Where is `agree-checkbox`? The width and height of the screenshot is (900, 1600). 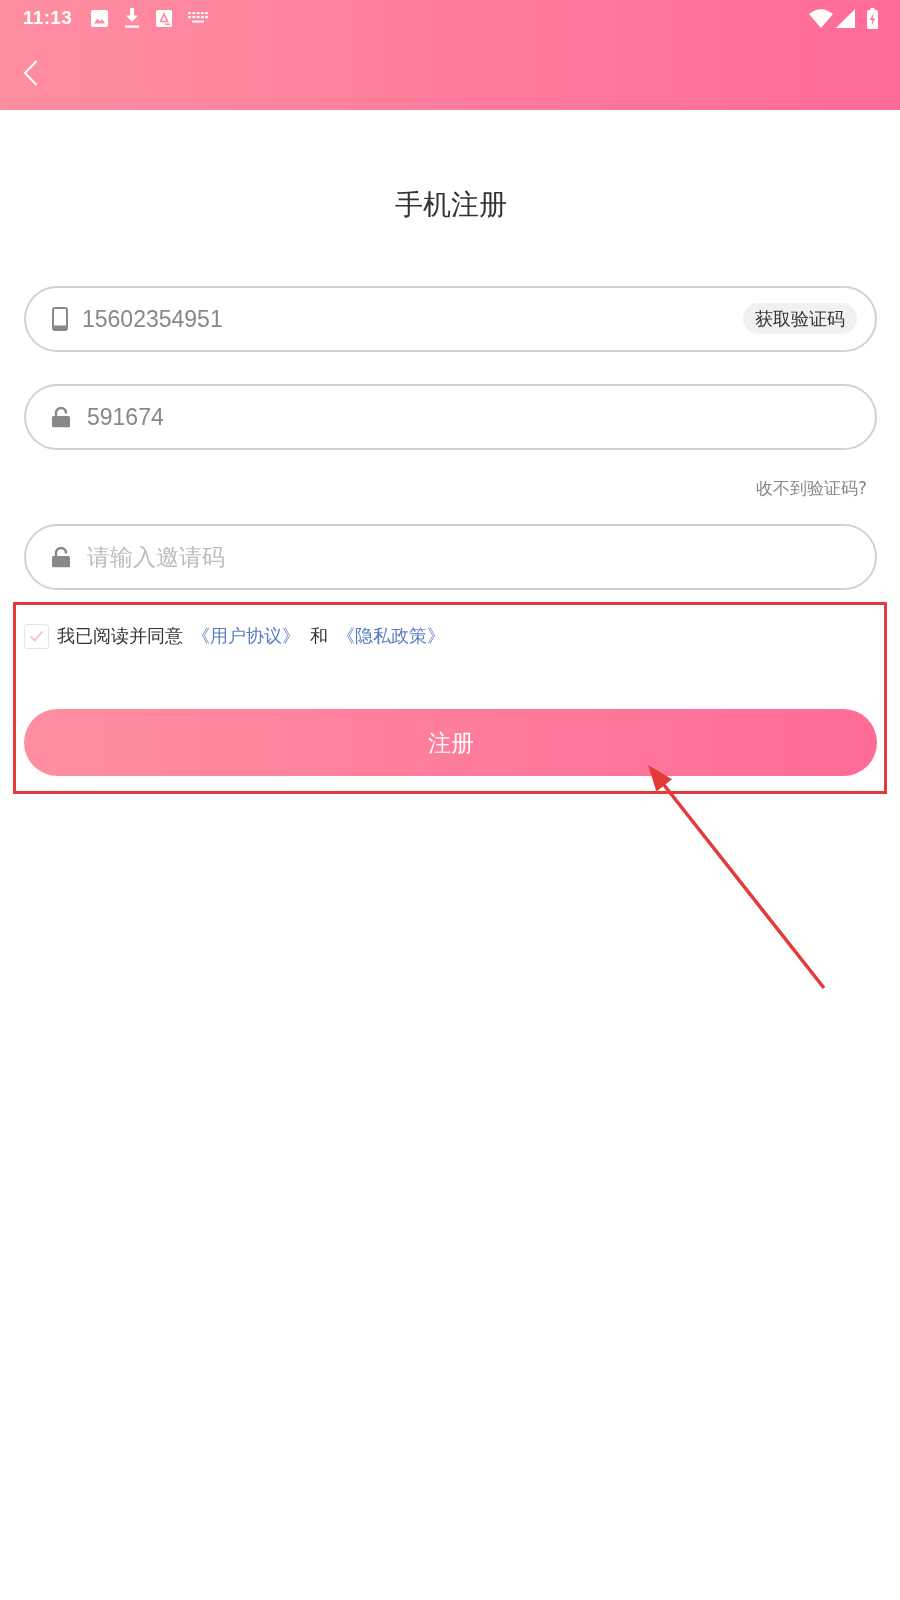 agree-checkbox is located at coordinates (36, 636).